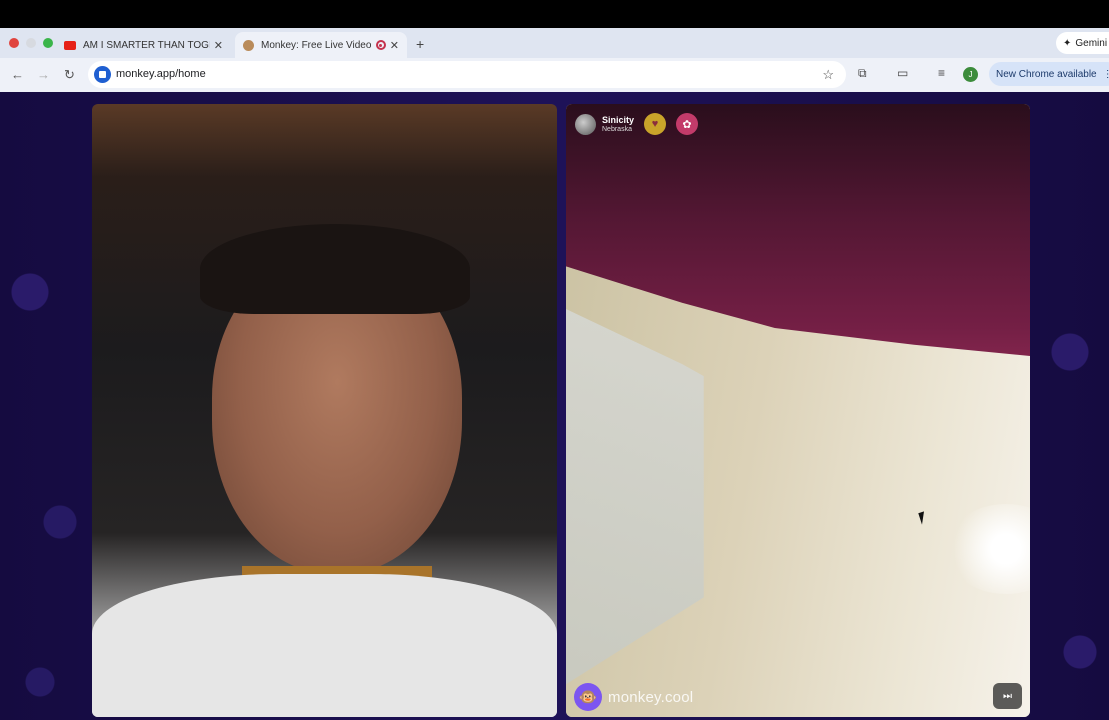 This screenshot has height=720, width=1109. I want to click on gemini-label: Gemini, so click(1091, 43).